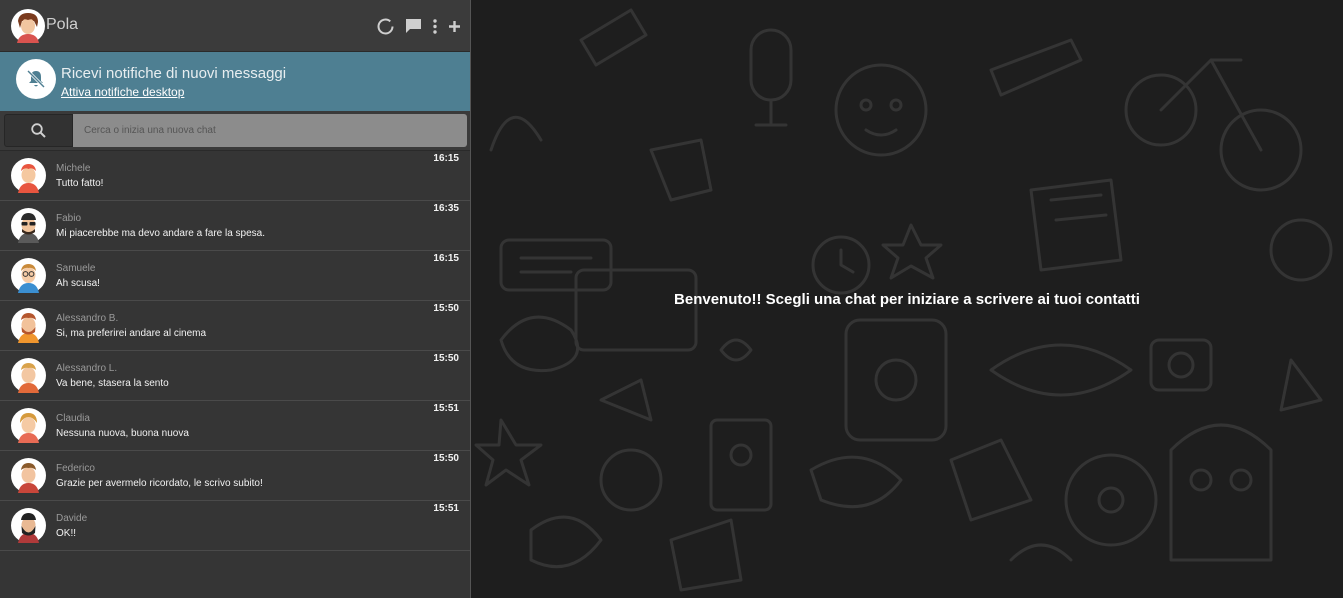 The image size is (1343, 598). Describe the element at coordinates (75, 468) in the screenshot. I see `contact-name: Federico` at that location.